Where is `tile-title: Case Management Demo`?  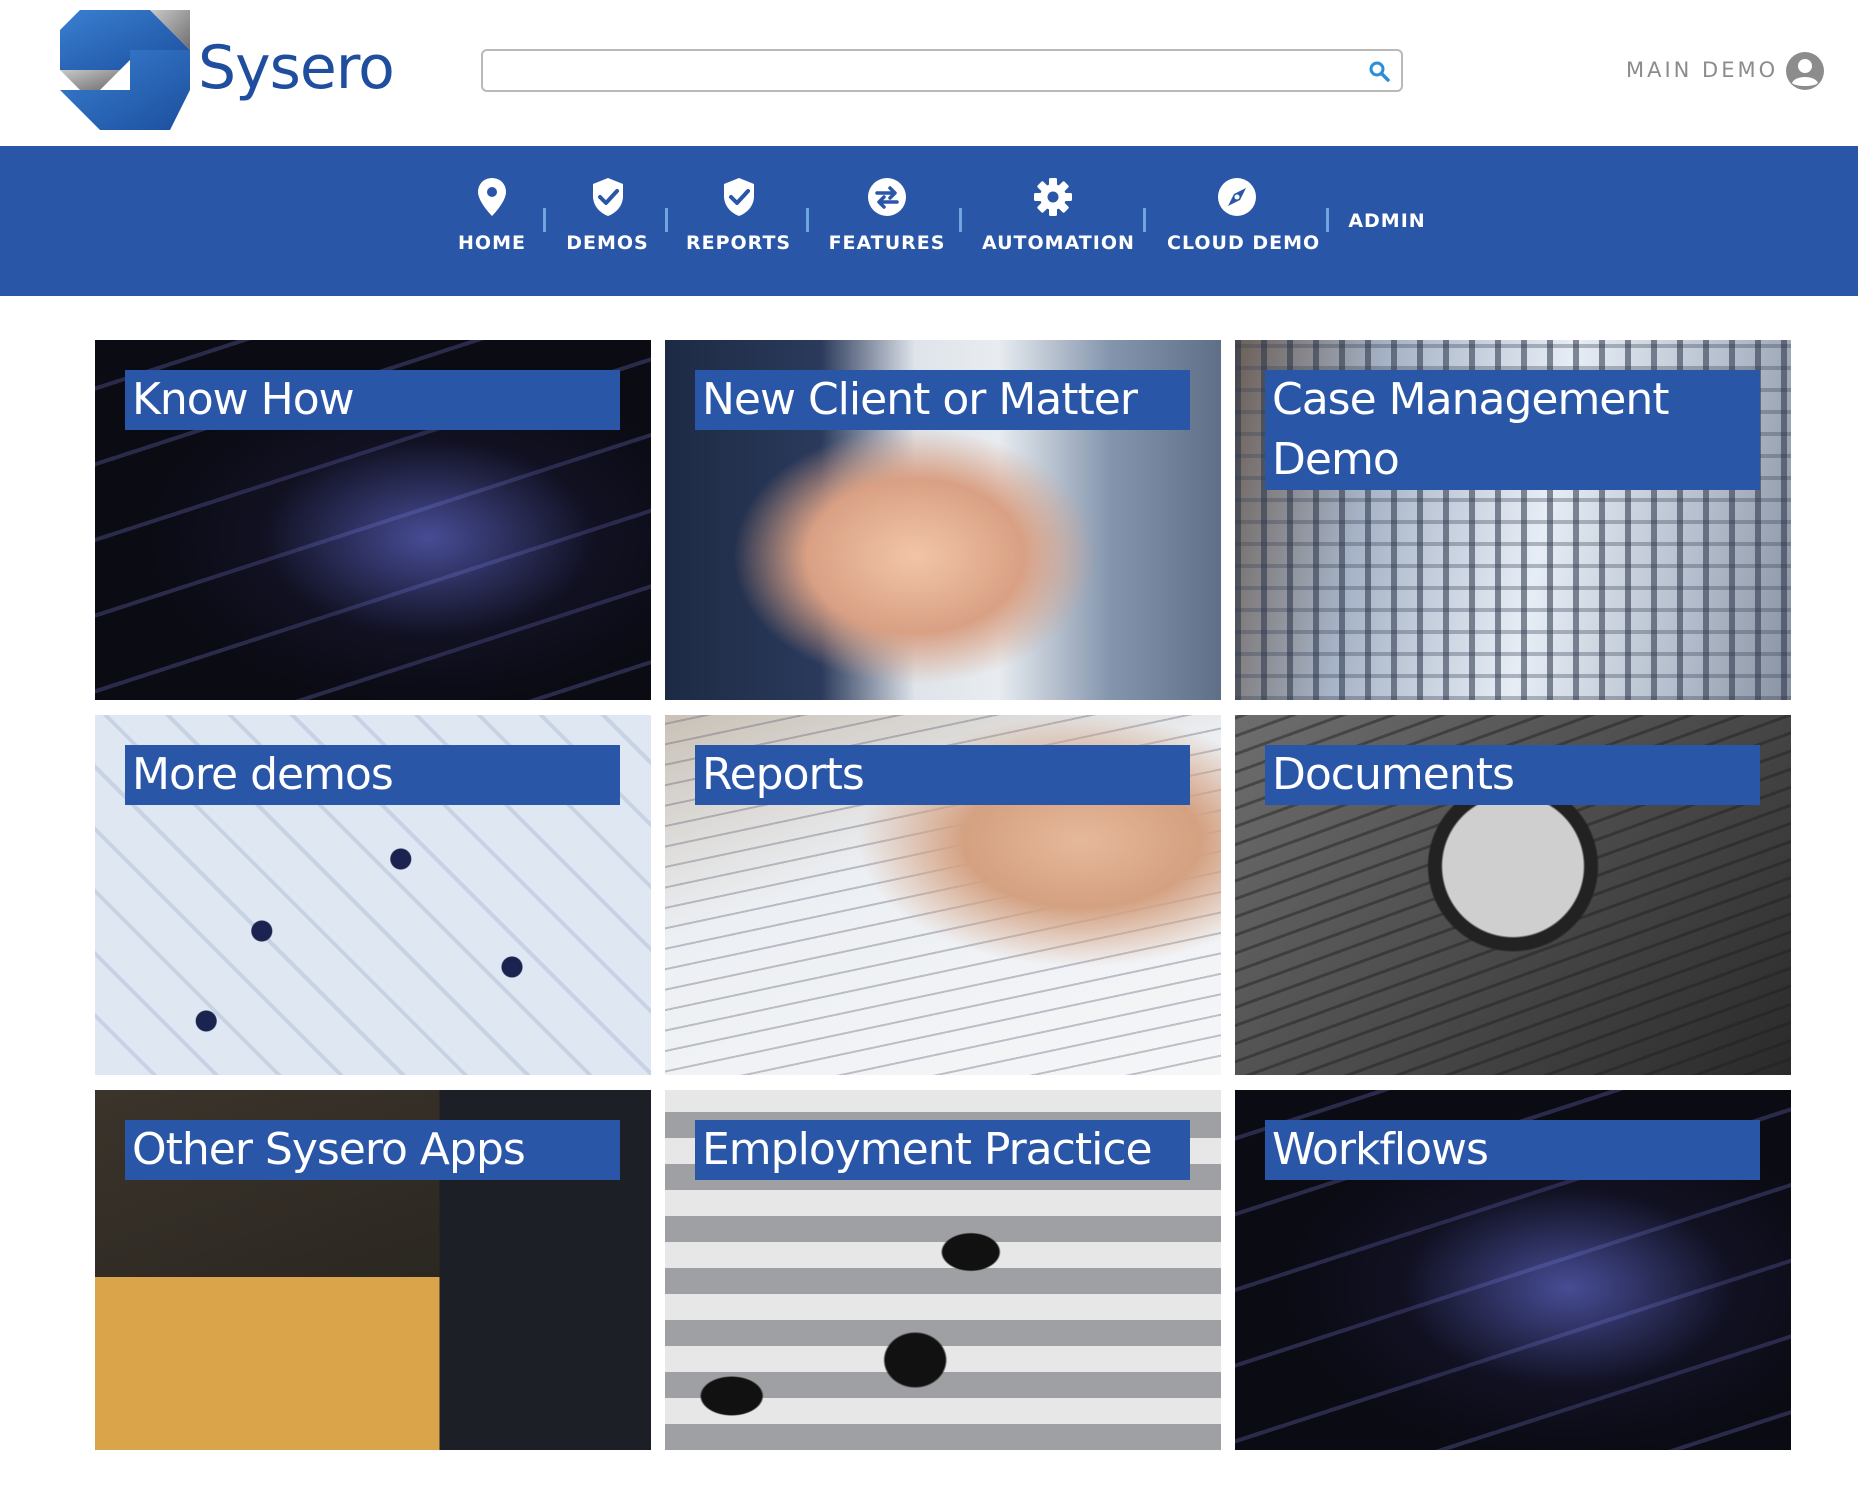 tile-title: Case Management Demo is located at coordinates (1512, 430).